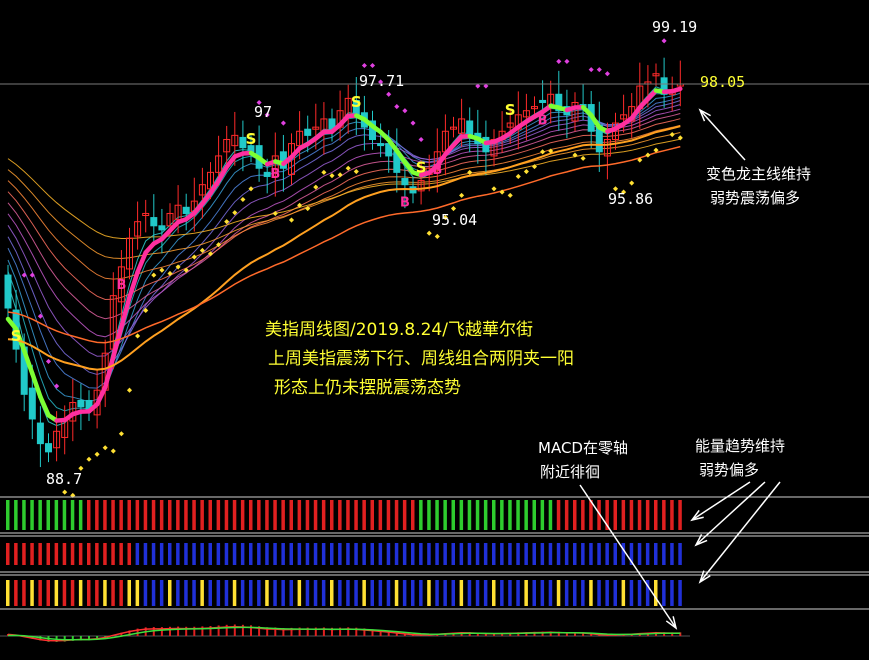 The width and height of the screenshot is (869, 660). Describe the element at coordinates (344, 188) in the screenshot. I see `ma-ribbon-line` at that location.